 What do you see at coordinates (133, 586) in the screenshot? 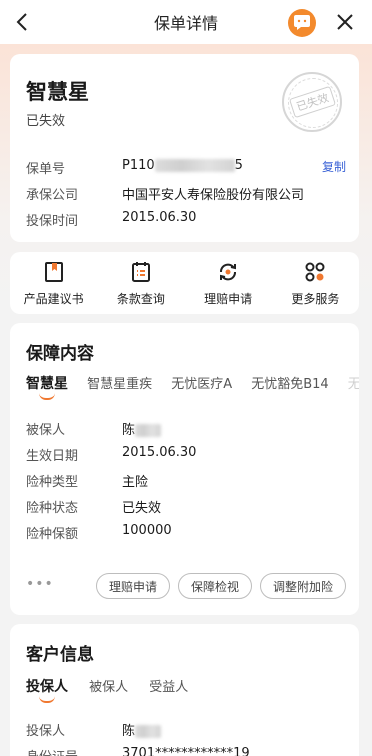
I see `claim-apply-button: 理赔申请` at bounding box center [133, 586].